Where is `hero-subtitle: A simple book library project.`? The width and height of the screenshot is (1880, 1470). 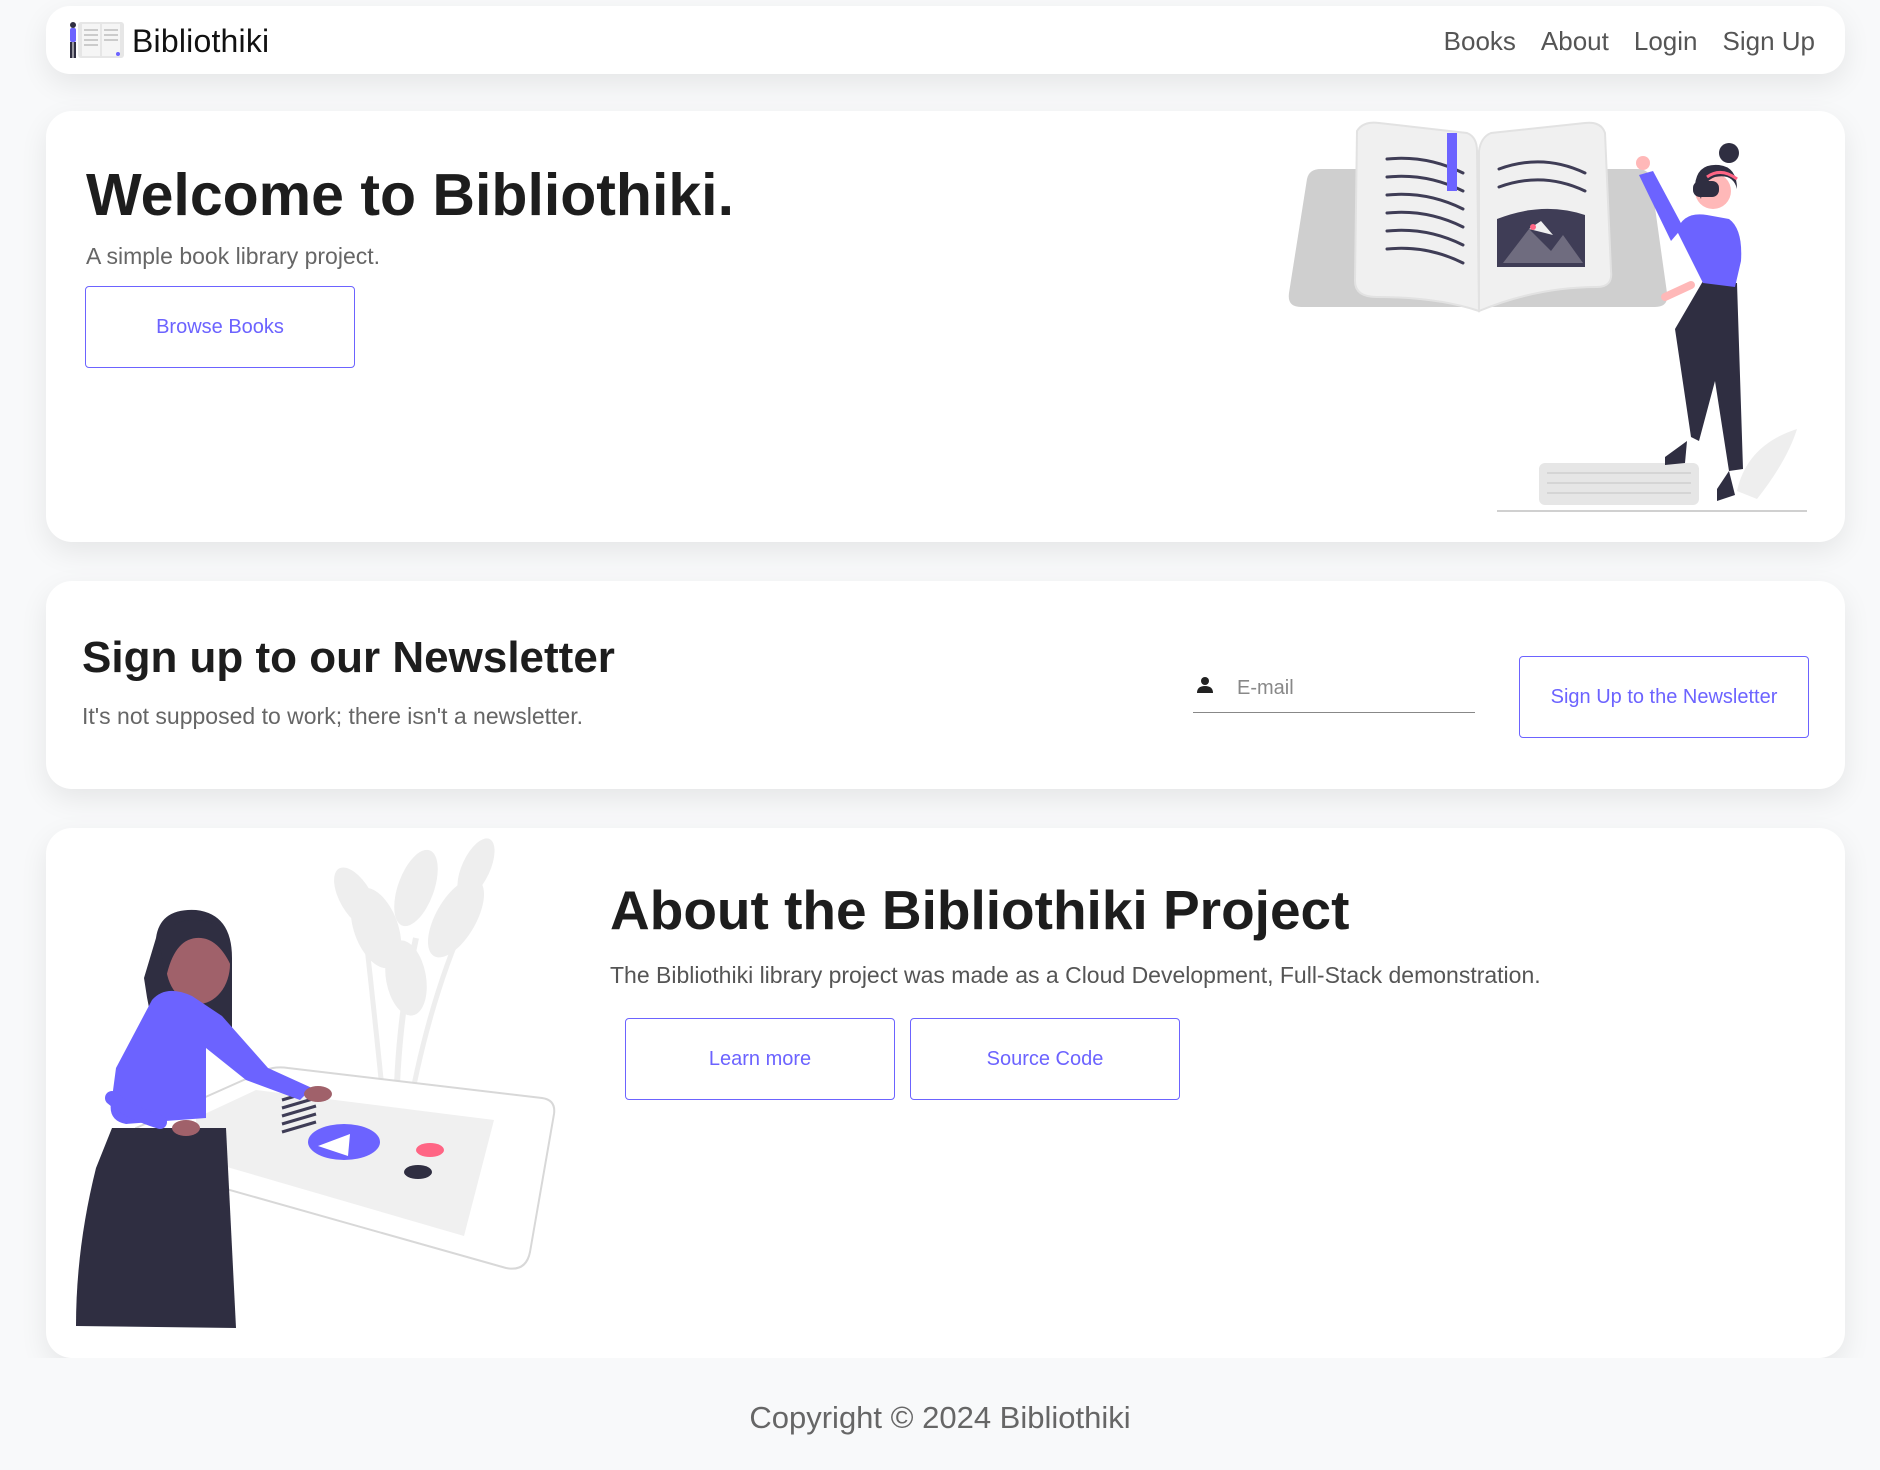
hero-subtitle: A simple book library project. is located at coordinates (233, 256).